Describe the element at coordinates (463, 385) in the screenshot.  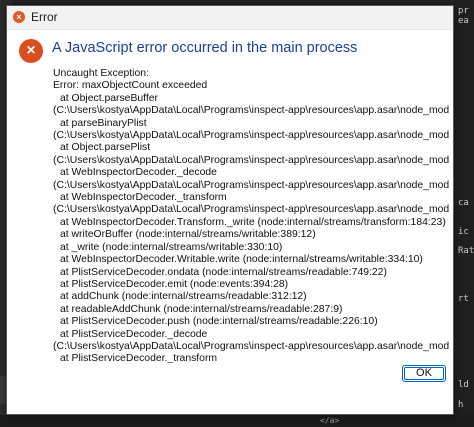
I see `background-code-text: ld` at that location.